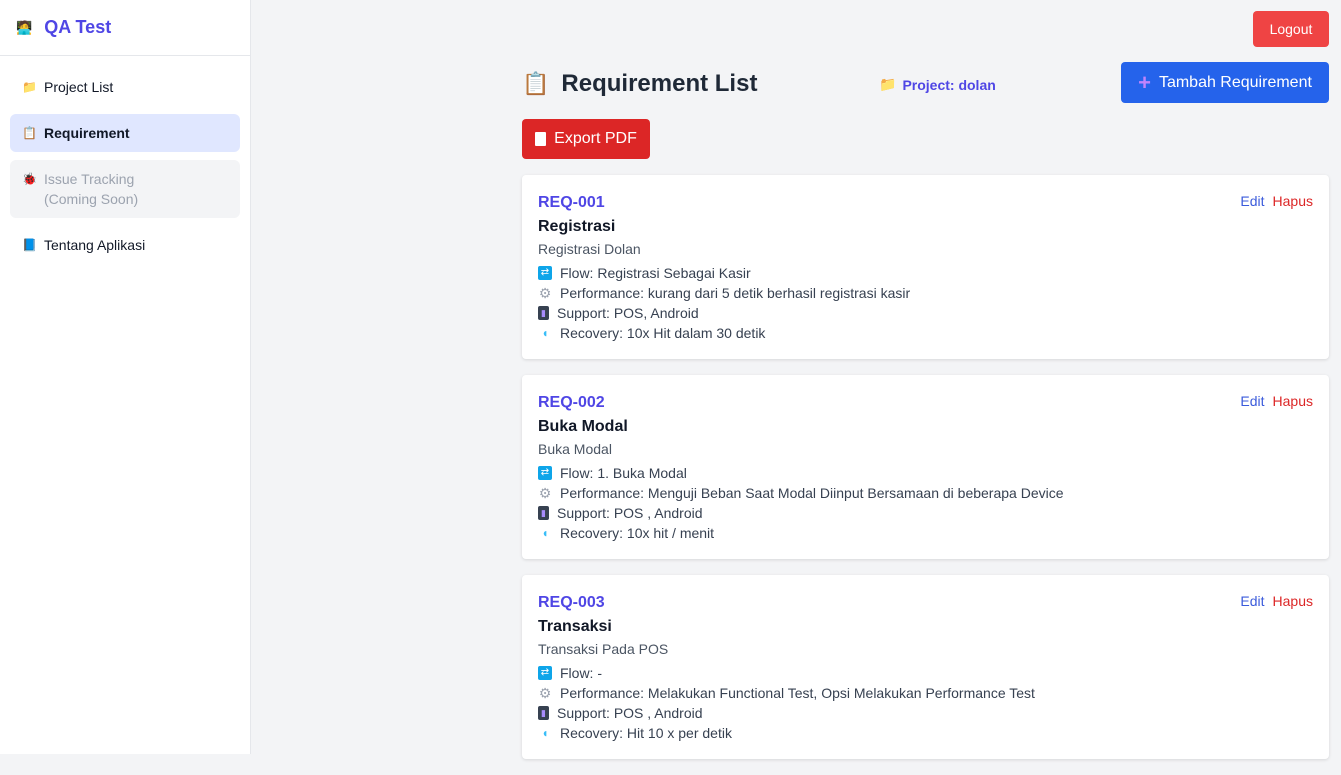 The width and height of the screenshot is (1341, 775). Describe the element at coordinates (628, 313) in the screenshot. I see `support-text: Support: POS, Android` at that location.